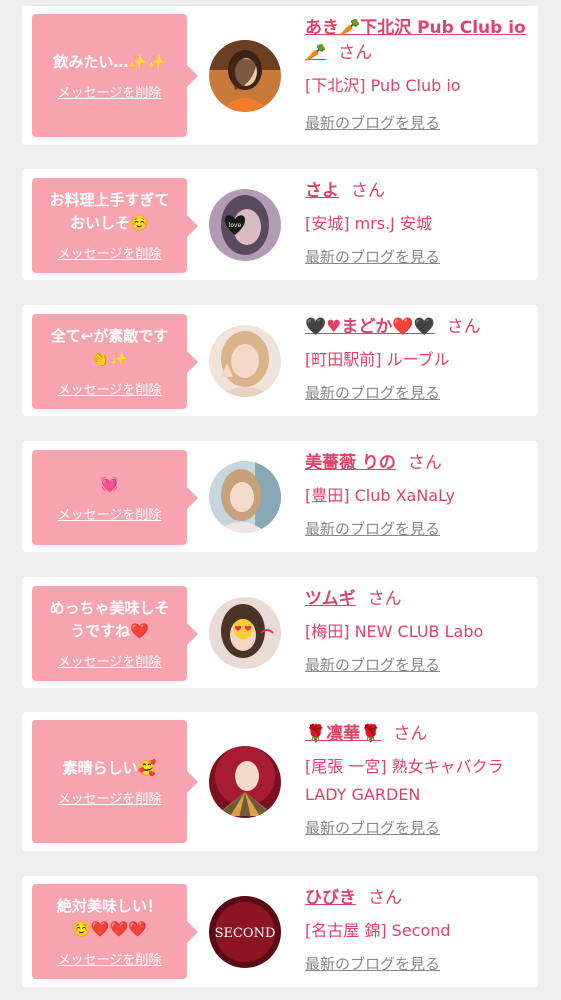 The image size is (561, 1000). What do you see at coordinates (417, 191) in the screenshot?
I see `name-line: さよ さん` at bounding box center [417, 191].